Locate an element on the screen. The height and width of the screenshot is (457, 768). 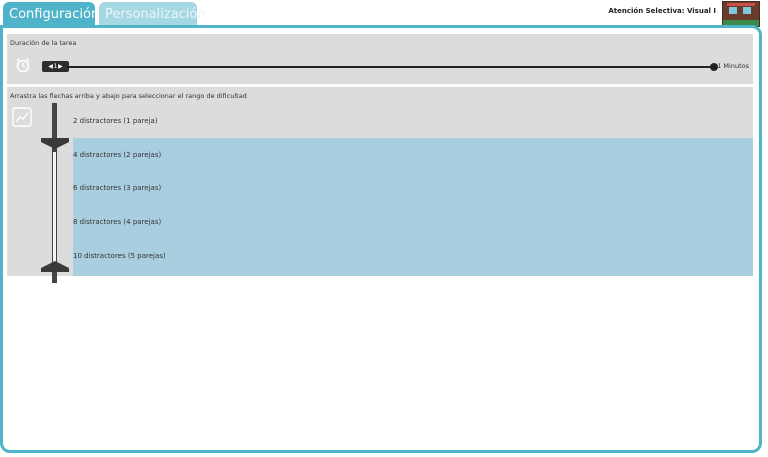
chart-icon is located at coordinates (22, 117).